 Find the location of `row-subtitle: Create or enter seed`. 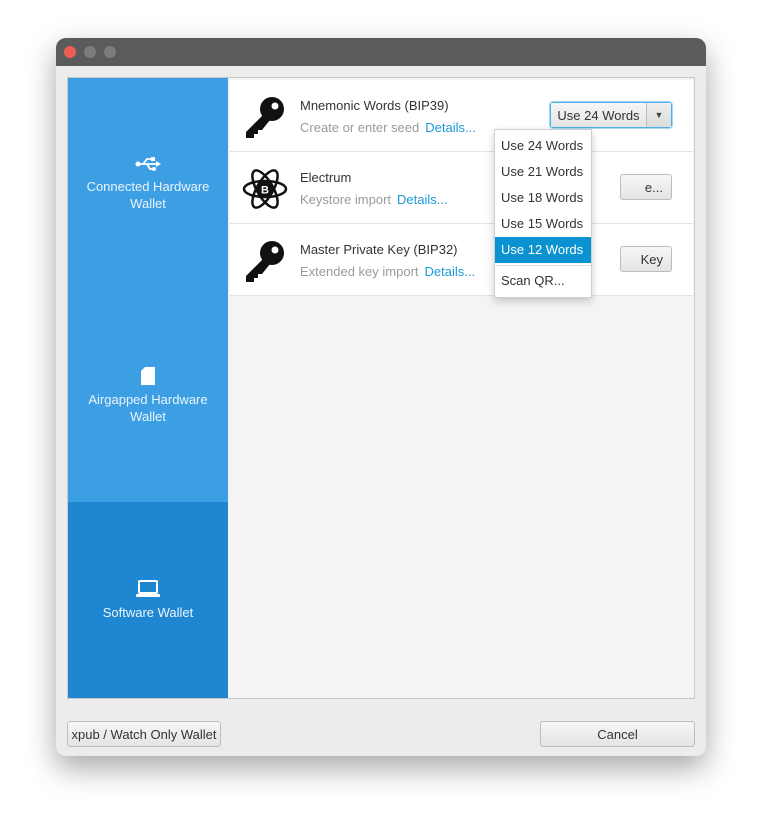

row-subtitle: Create or enter seed is located at coordinates (360, 127).